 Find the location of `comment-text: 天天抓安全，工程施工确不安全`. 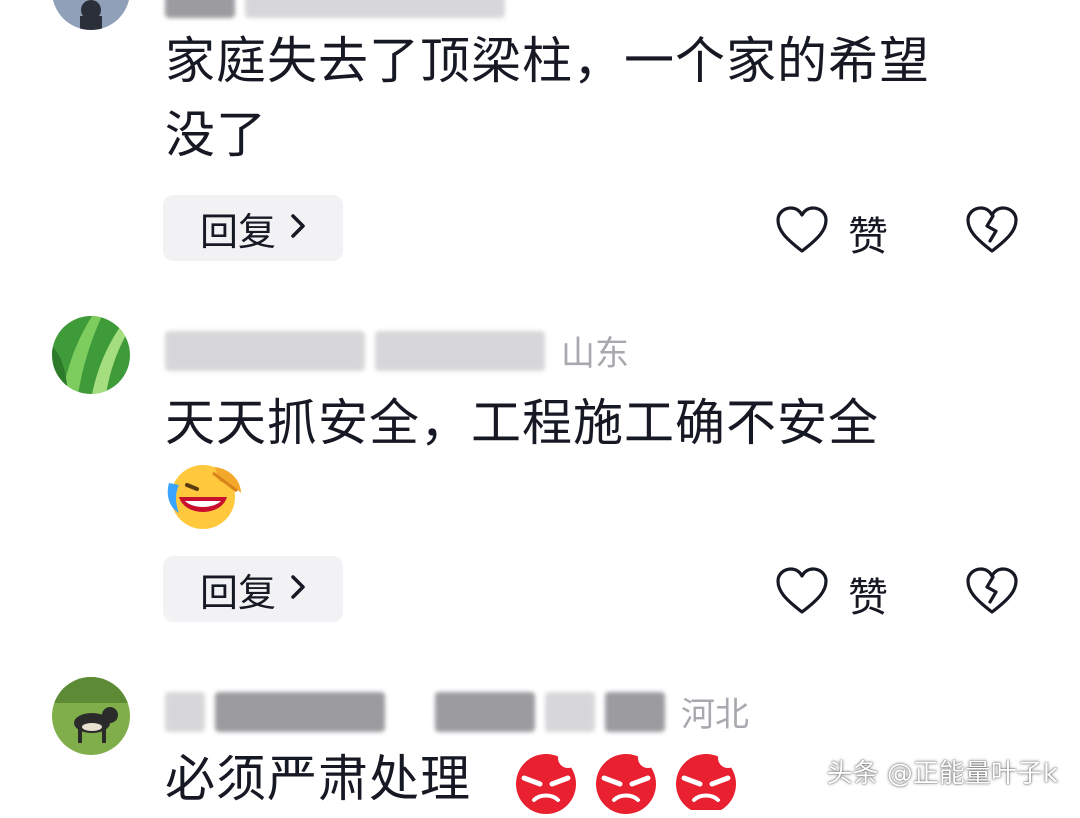

comment-text: 天天抓安全，工程施工确不安全 is located at coordinates (600, 423).